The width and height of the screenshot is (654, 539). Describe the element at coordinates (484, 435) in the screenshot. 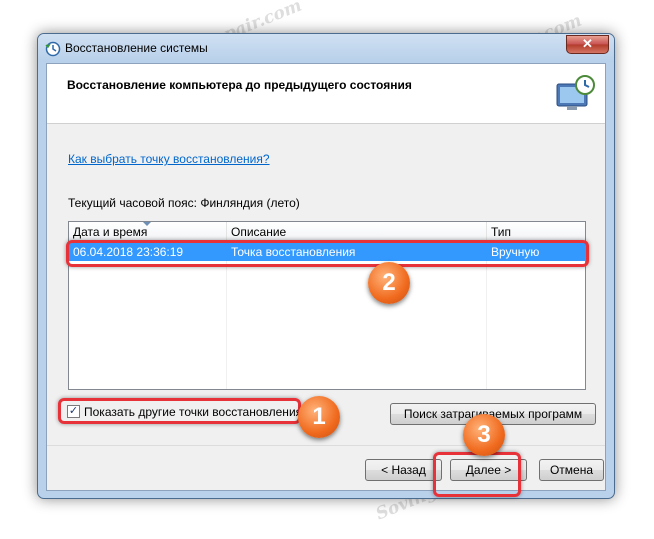

I see `step-badge-3: 3` at that location.